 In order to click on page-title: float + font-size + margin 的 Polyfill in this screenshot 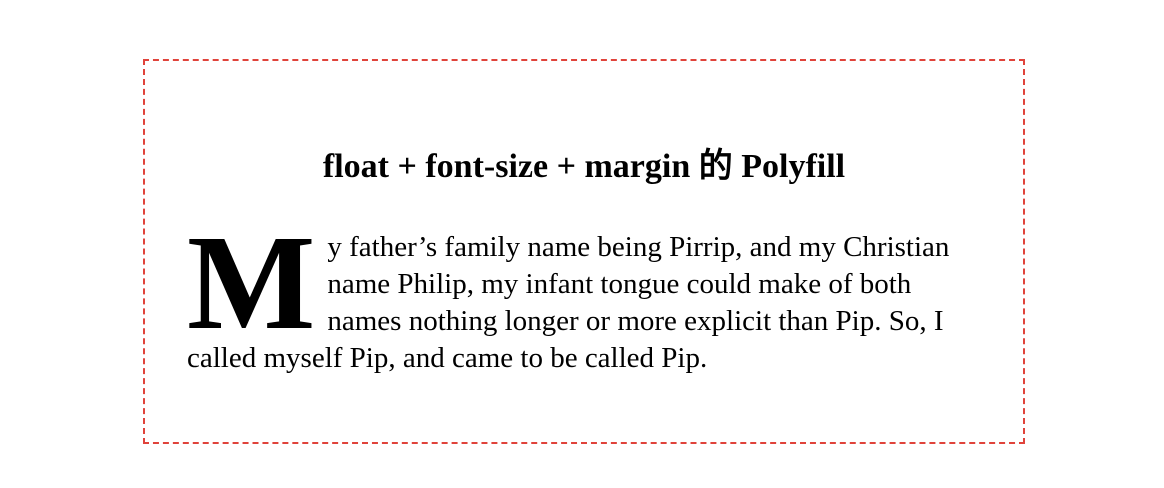, I will do `click(584, 166)`.